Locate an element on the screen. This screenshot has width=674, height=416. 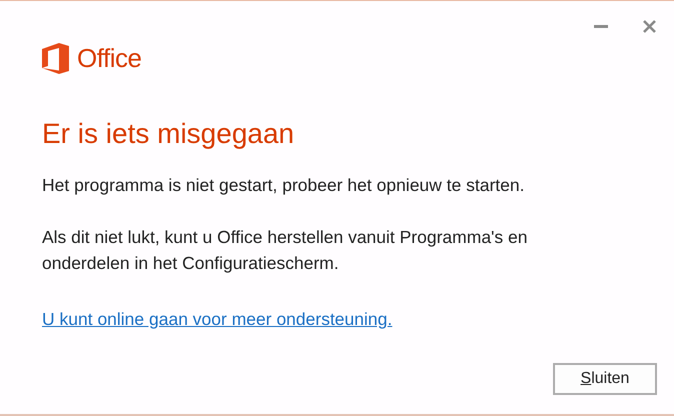
support-link: U kunt online gaan voor meer ondersteuning. is located at coordinates (217, 319).